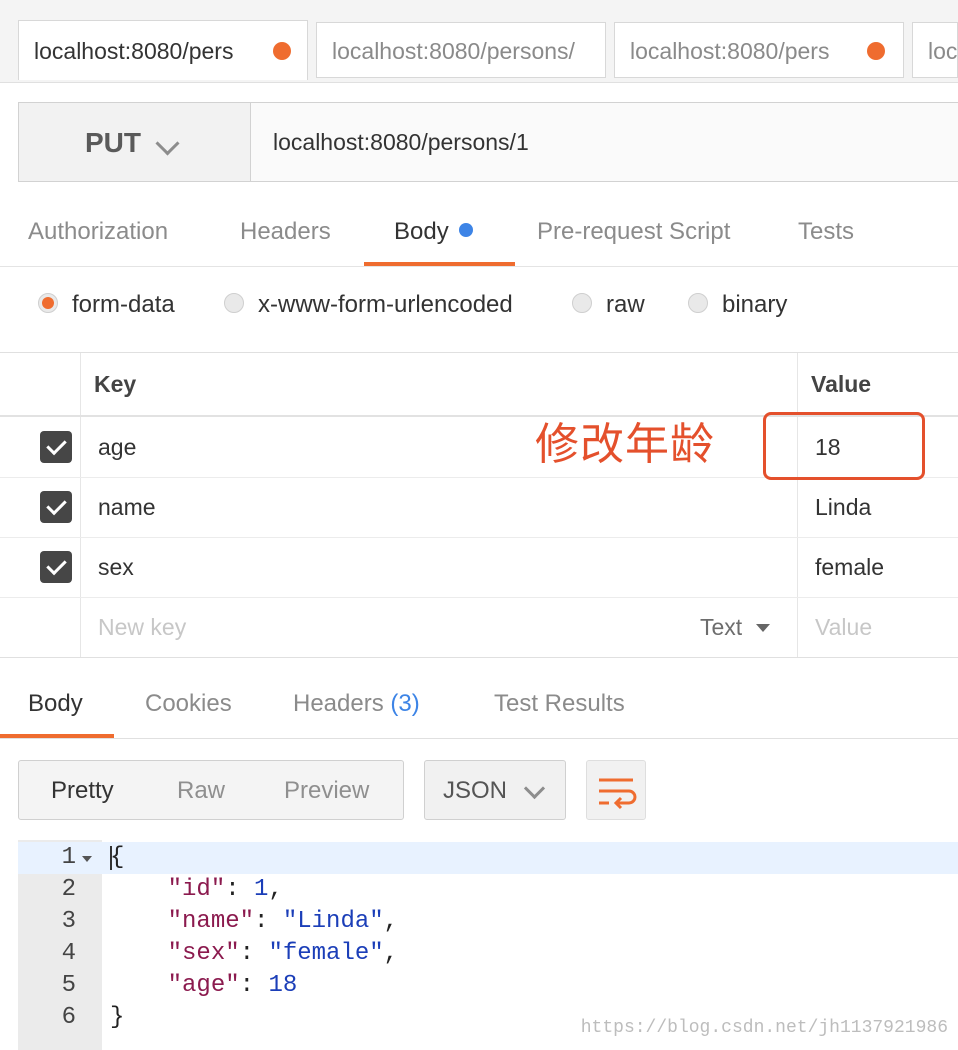 Image resolution: width=958 pixels, height=1050 pixels. What do you see at coordinates (117, 1017) in the screenshot?
I see `code-text: }` at bounding box center [117, 1017].